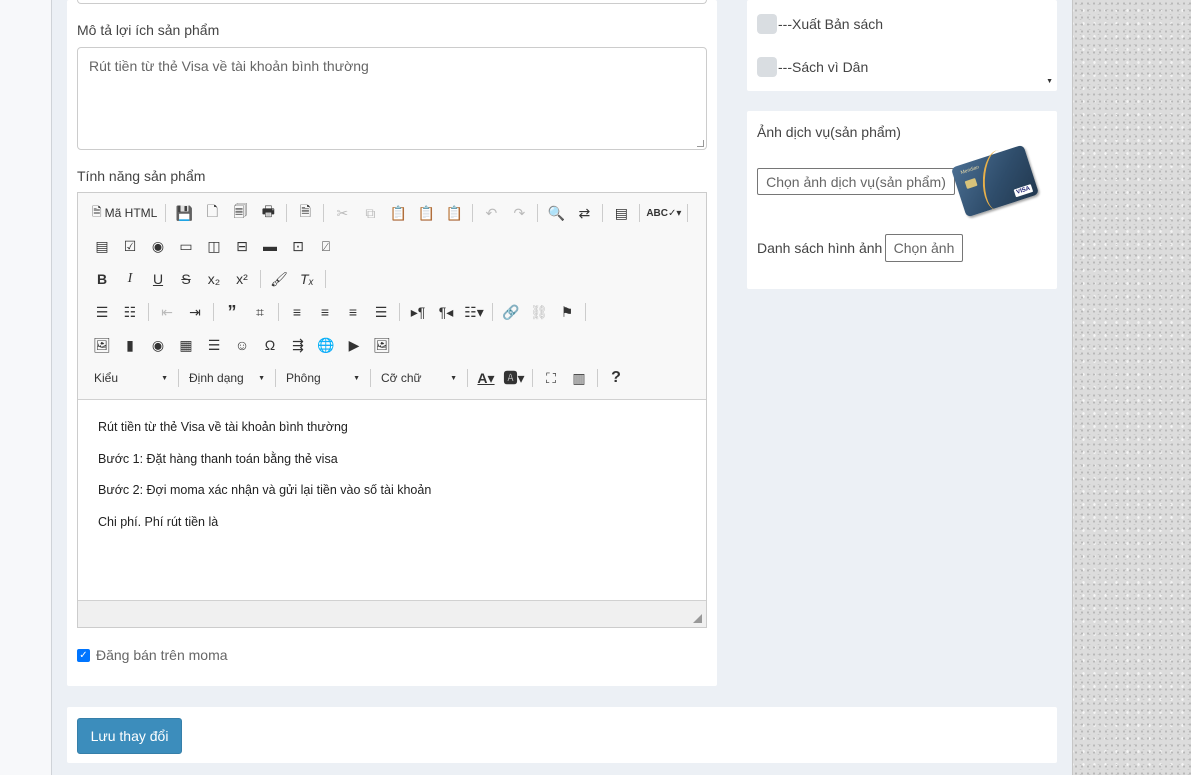 Image resolution: width=1191 pixels, height=775 pixels. I want to click on strike-icon: S, so click(186, 279).